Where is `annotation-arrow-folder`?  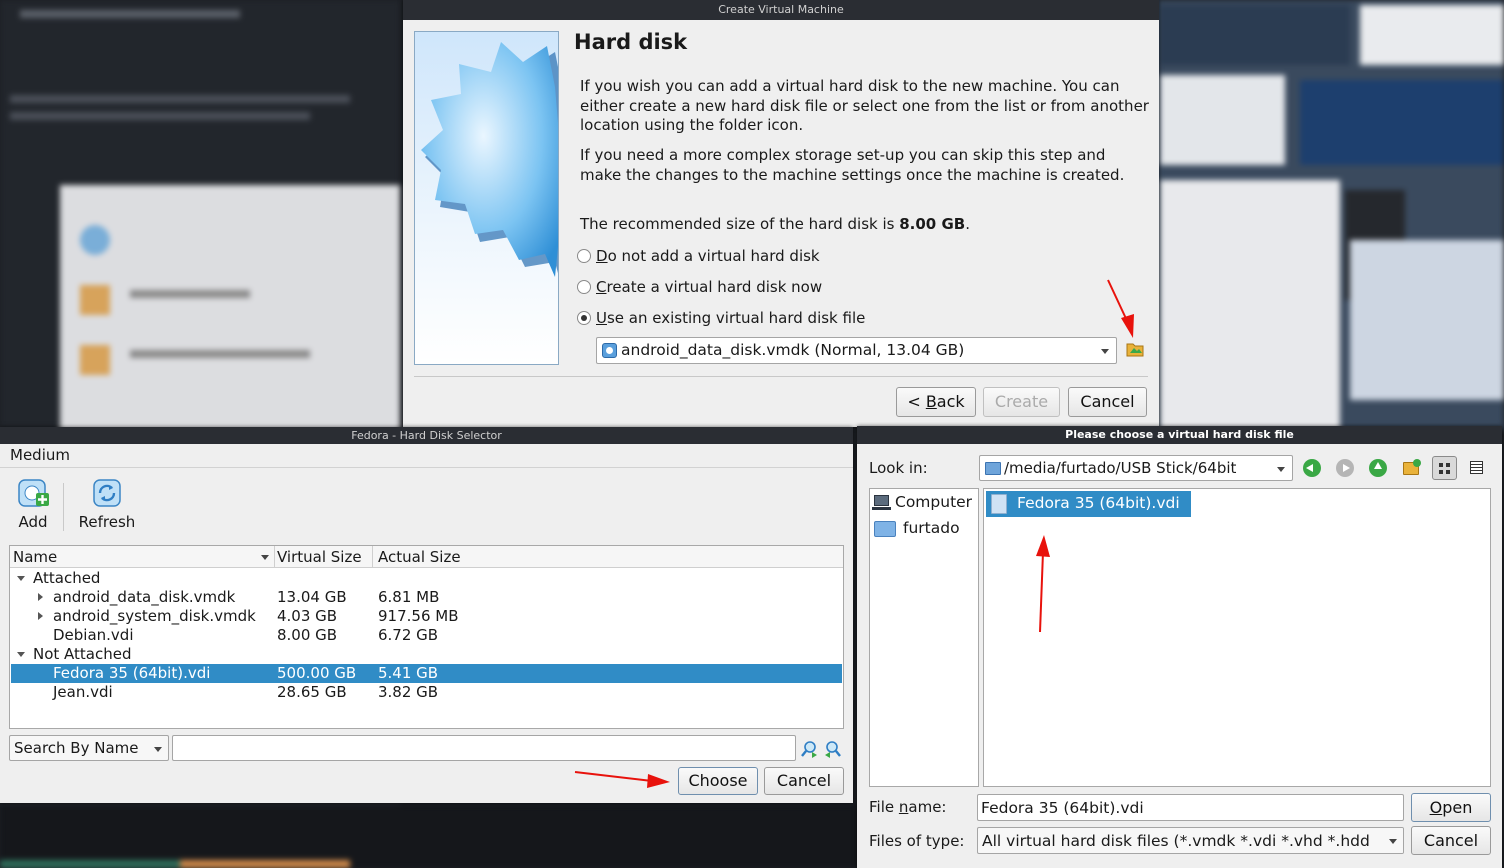 annotation-arrow-folder is located at coordinates (1120, 308).